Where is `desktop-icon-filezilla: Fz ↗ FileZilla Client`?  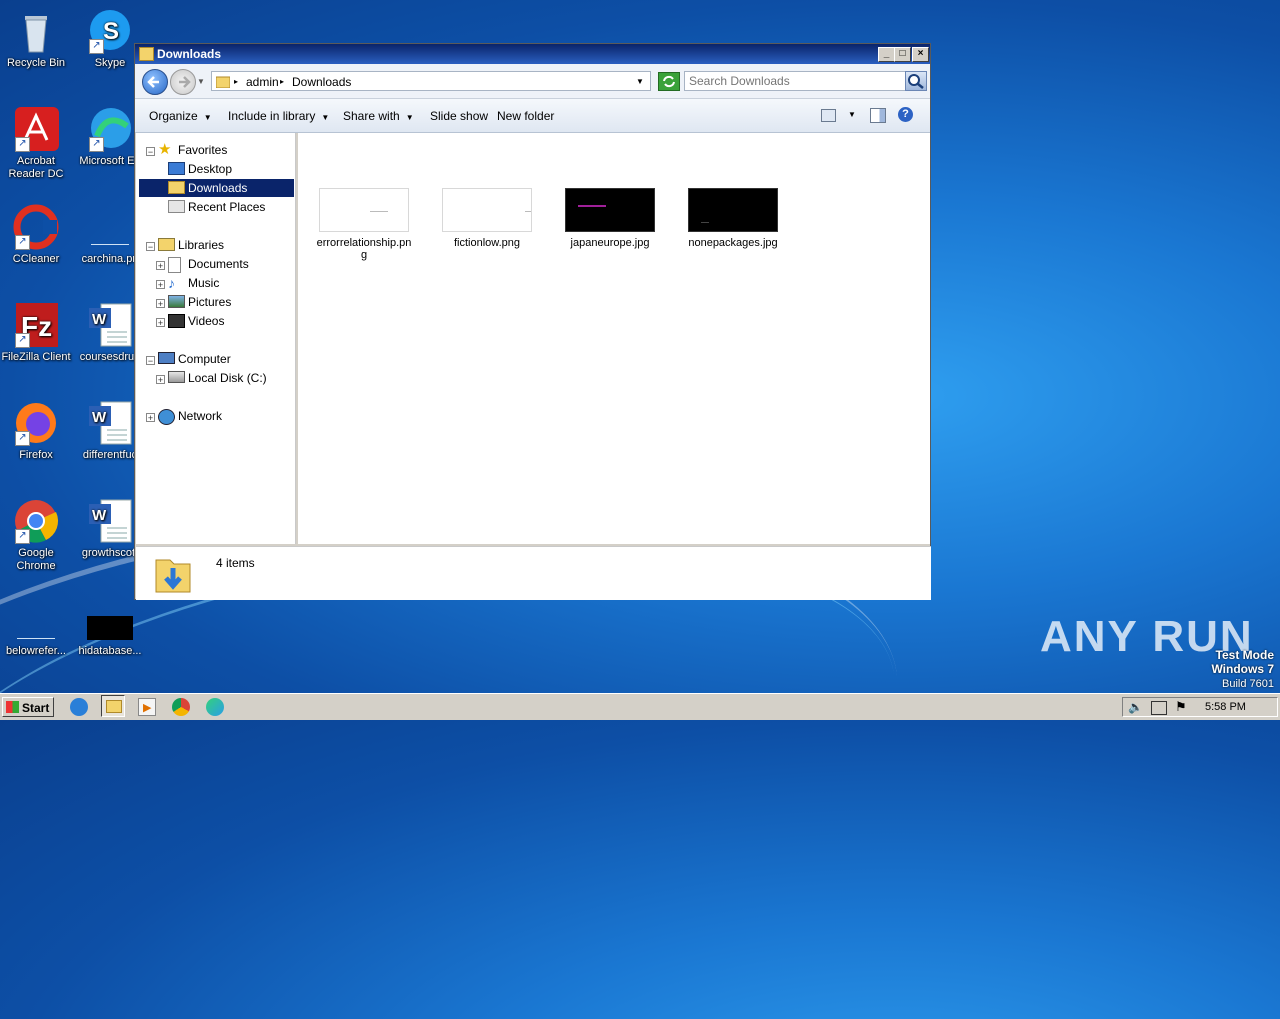 desktop-icon-filezilla: Fz ↗ FileZilla Client is located at coordinates (36, 333).